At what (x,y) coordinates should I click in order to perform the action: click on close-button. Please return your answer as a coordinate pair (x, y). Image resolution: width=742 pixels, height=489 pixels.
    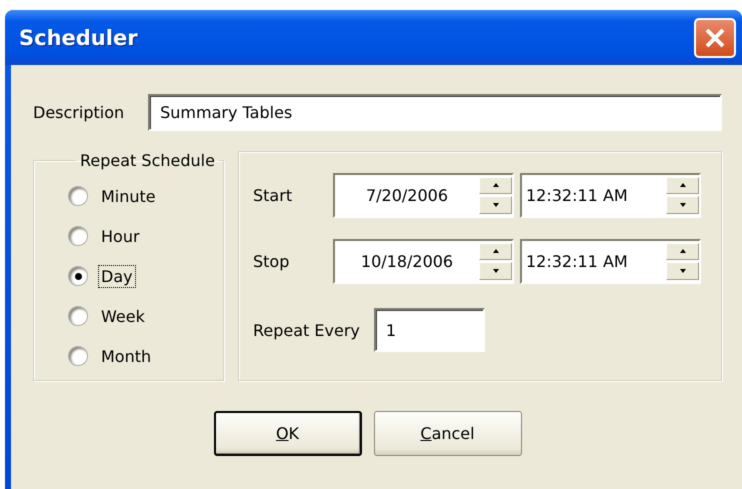
    Looking at the image, I should click on (715, 38).